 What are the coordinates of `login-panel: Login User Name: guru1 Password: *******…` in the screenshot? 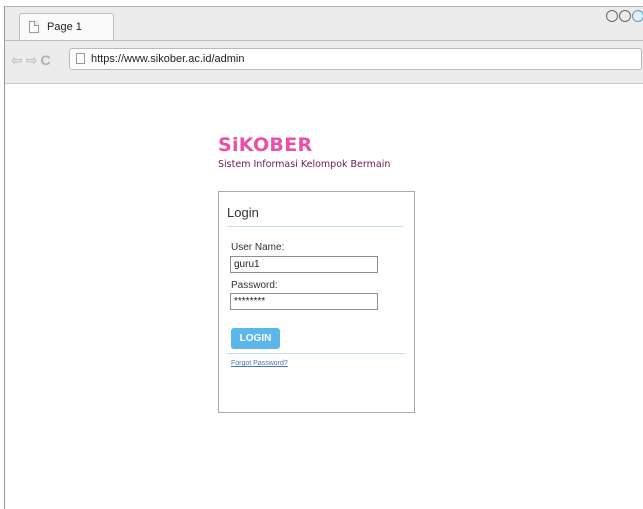 It's located at (316, 302).